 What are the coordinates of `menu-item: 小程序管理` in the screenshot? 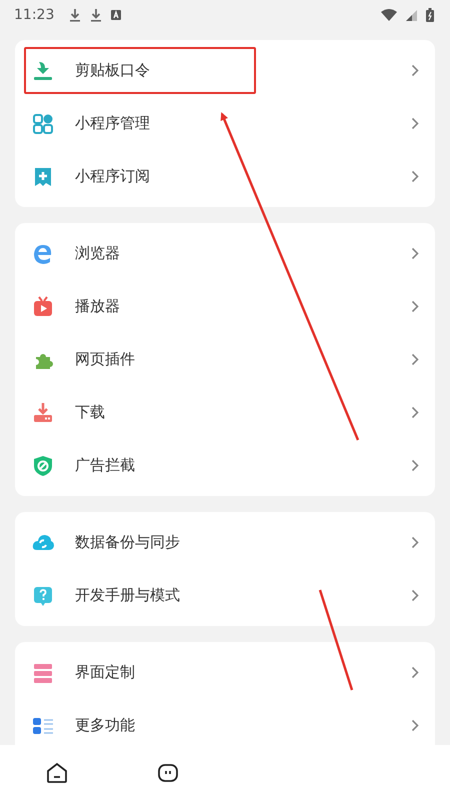 It's located at (225, 123).